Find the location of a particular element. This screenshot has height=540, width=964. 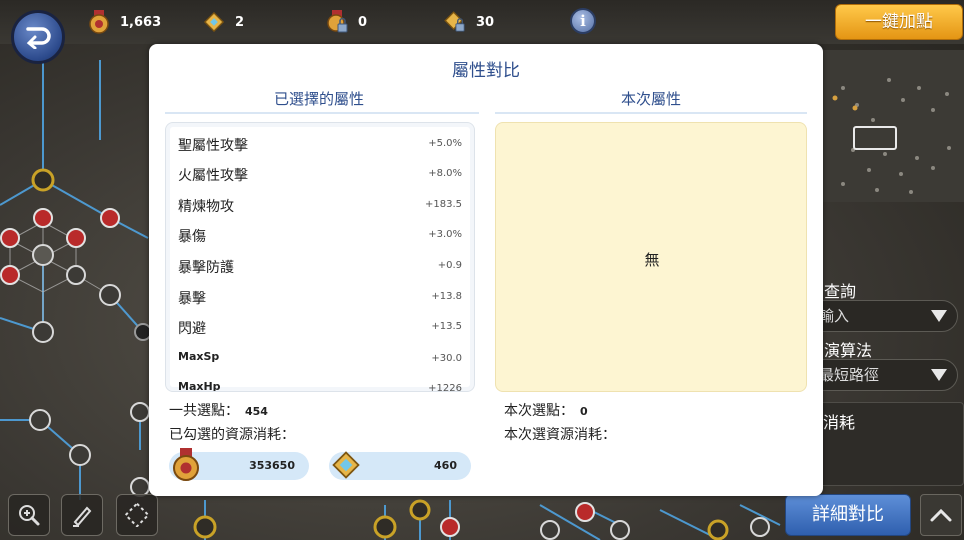

algorithm-select-value: 最短路徑 is located at coordinates (849, 375).